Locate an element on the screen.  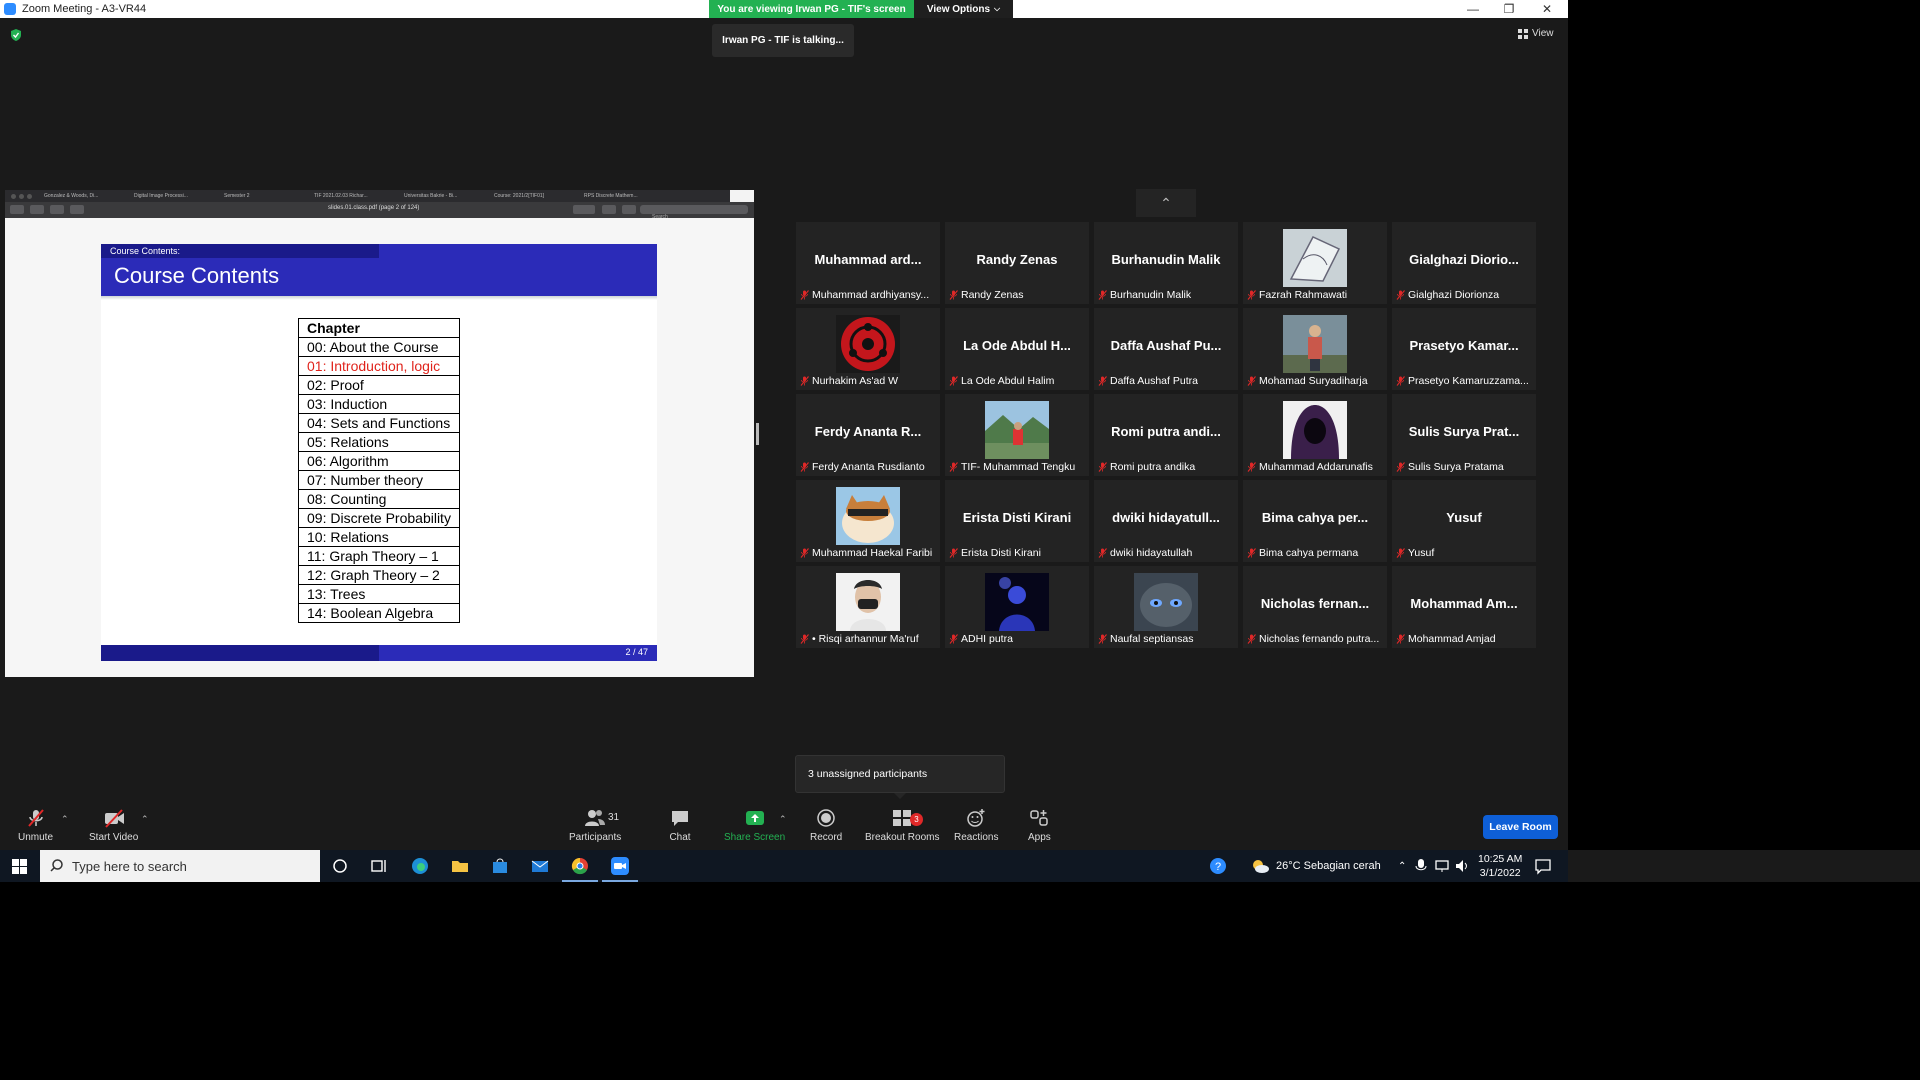
volume-icon is located at coordinates (1462, 866).